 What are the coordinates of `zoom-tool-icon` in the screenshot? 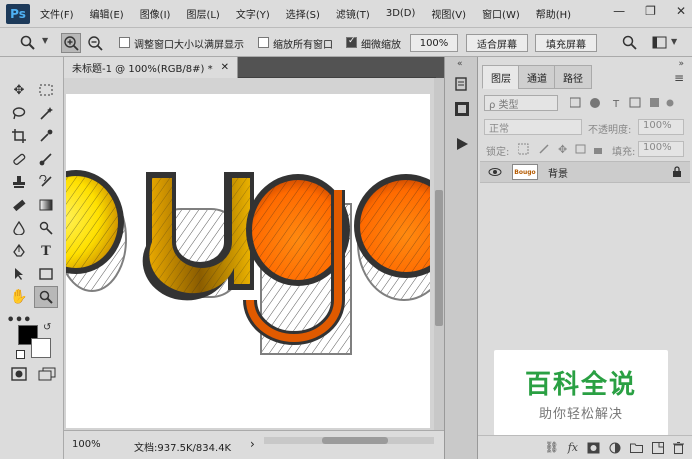 It's located at (28, 43).